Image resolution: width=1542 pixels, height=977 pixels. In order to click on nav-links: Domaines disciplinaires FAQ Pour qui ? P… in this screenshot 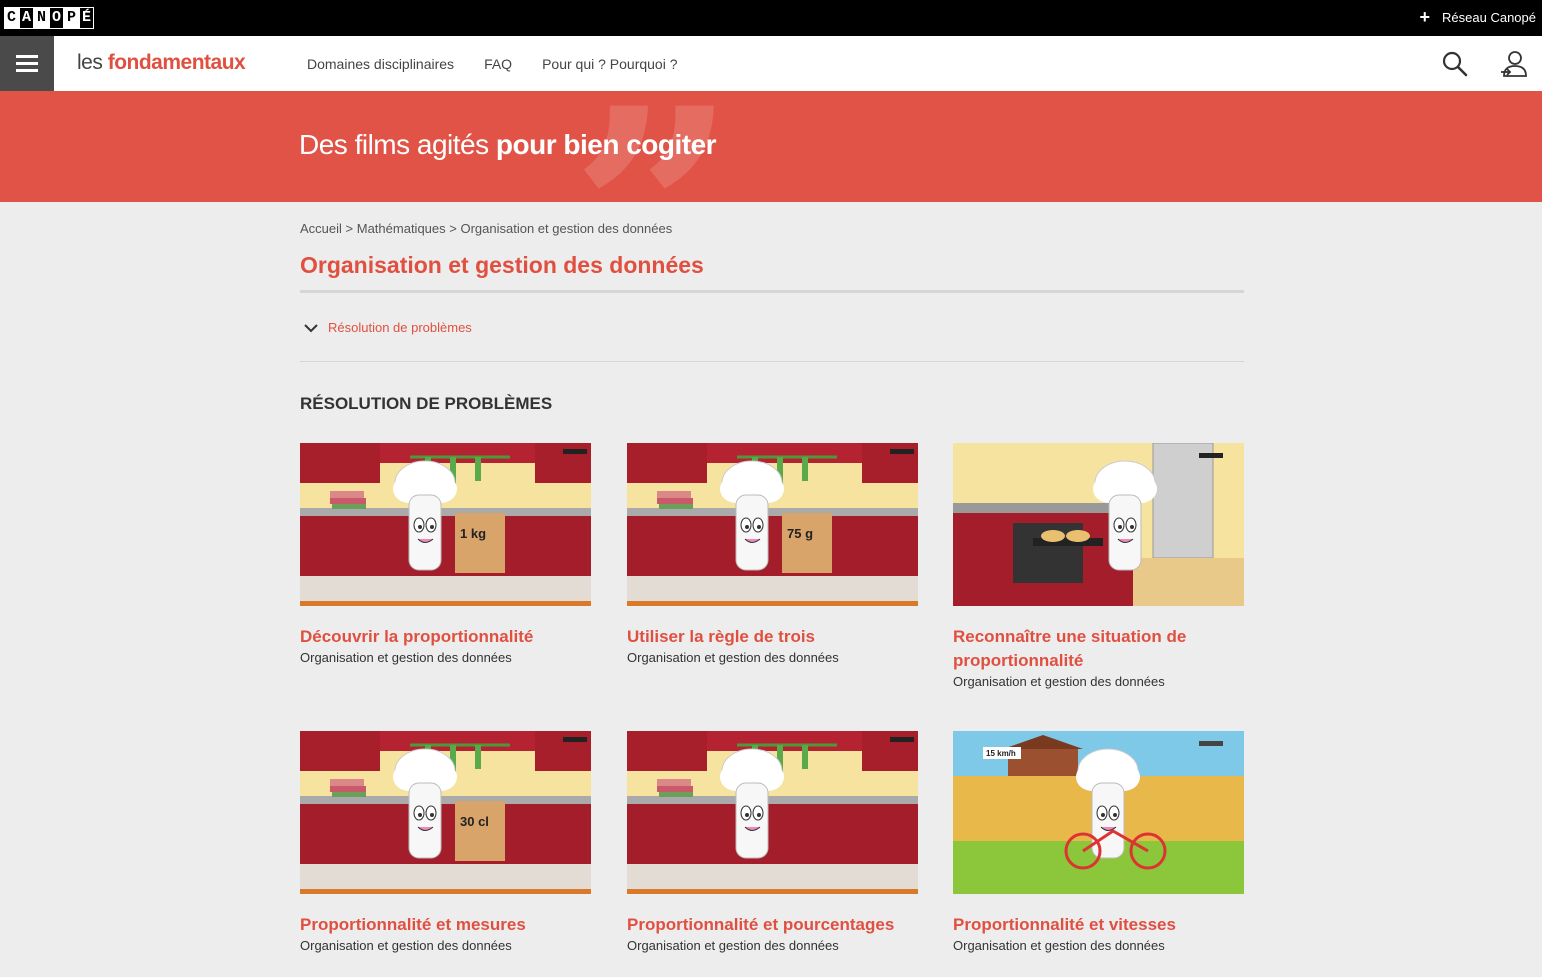, I will do `click(507, 64)`.